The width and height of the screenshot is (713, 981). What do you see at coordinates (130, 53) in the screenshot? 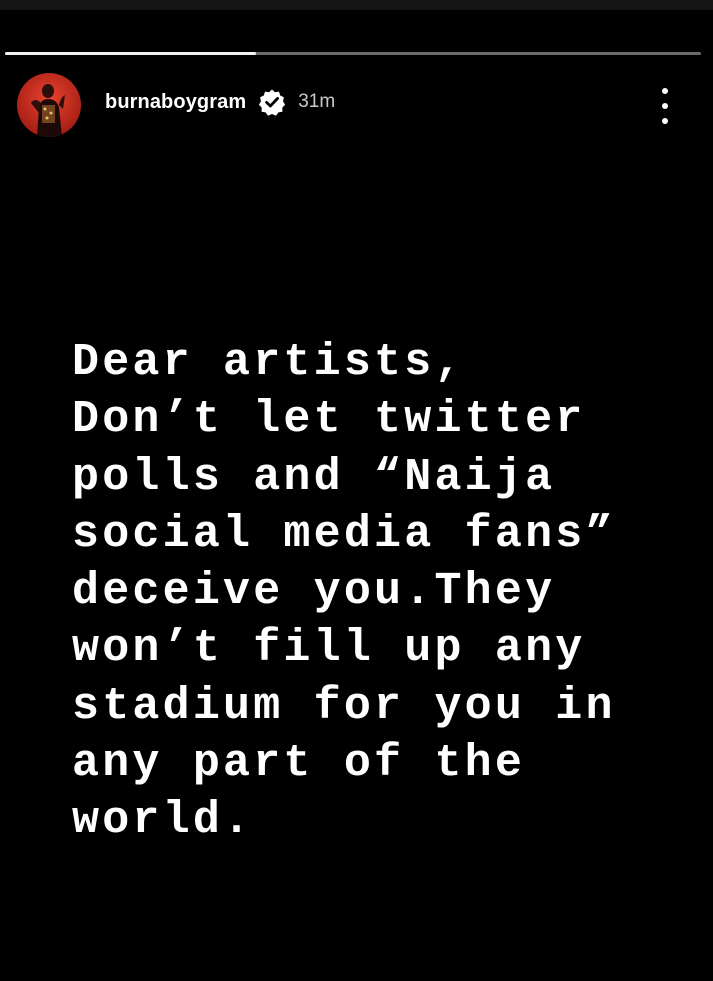
I see `progress-fill` at bounding box center [130, 53].